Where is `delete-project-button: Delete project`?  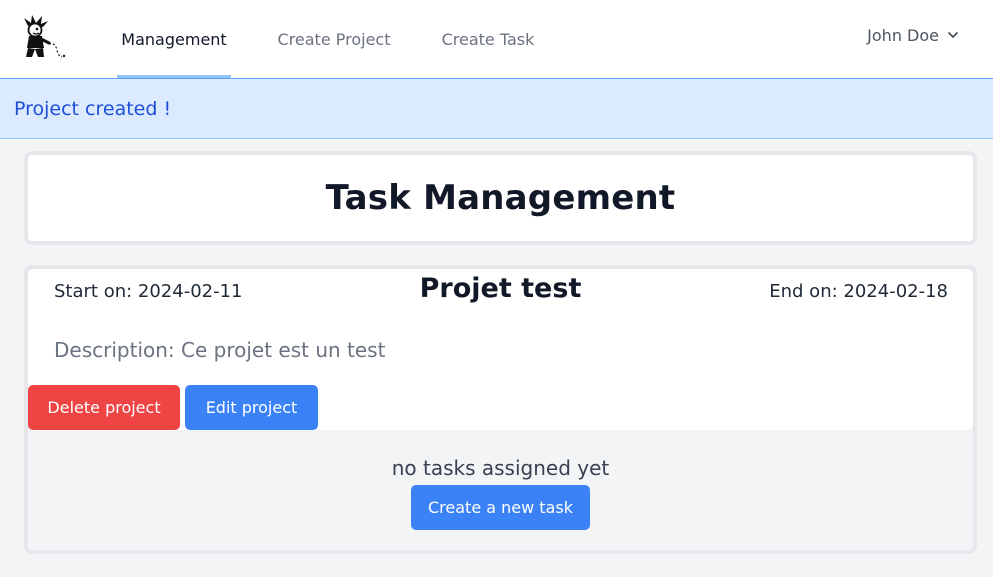 delete-project-button: Delete project is located at coordinates (104, 407).